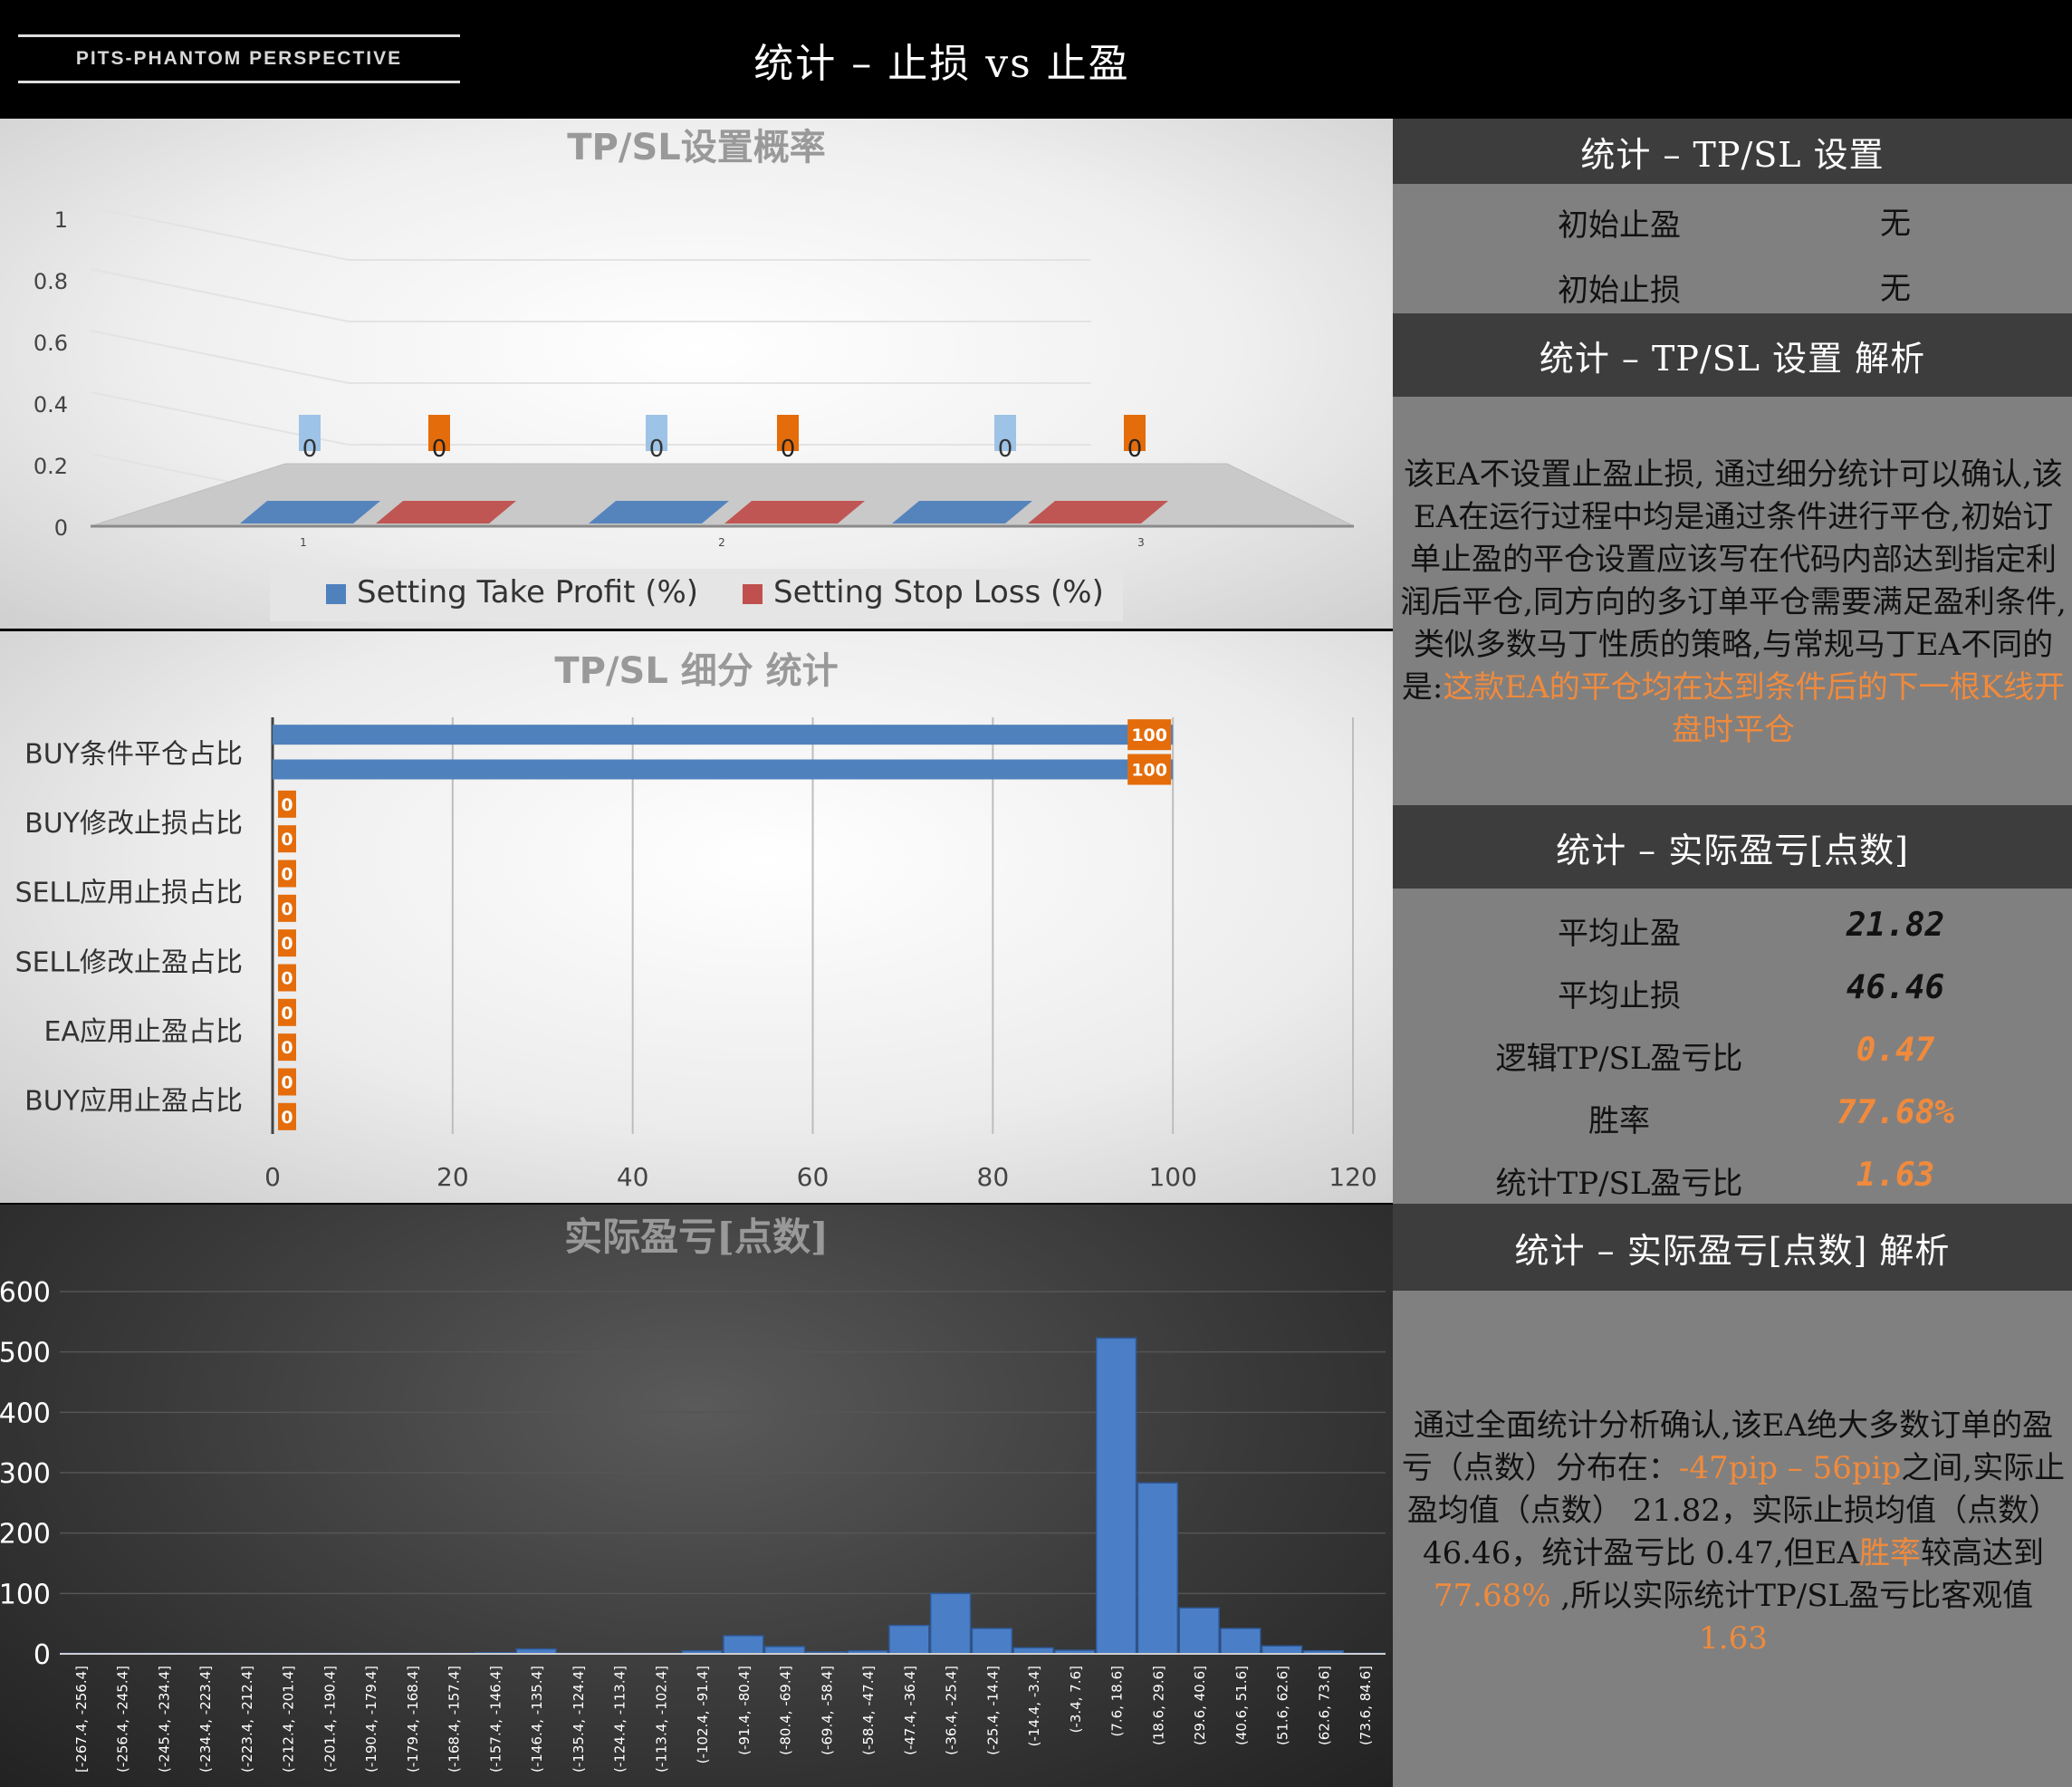 This screenshot has width=2072, height=1787. I want to click on setting-row: 初始止盈 无, so click(1732, 220).